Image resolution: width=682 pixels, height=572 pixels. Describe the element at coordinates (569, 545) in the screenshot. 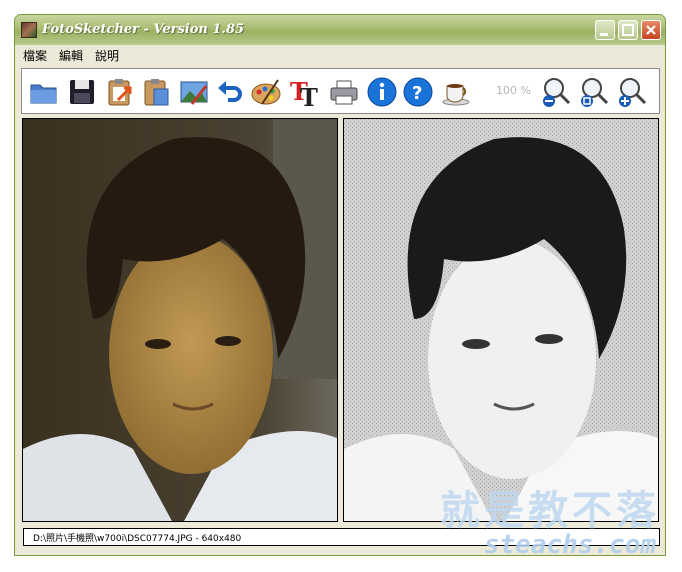

I see `watermark-url: steachs.com` at that location.